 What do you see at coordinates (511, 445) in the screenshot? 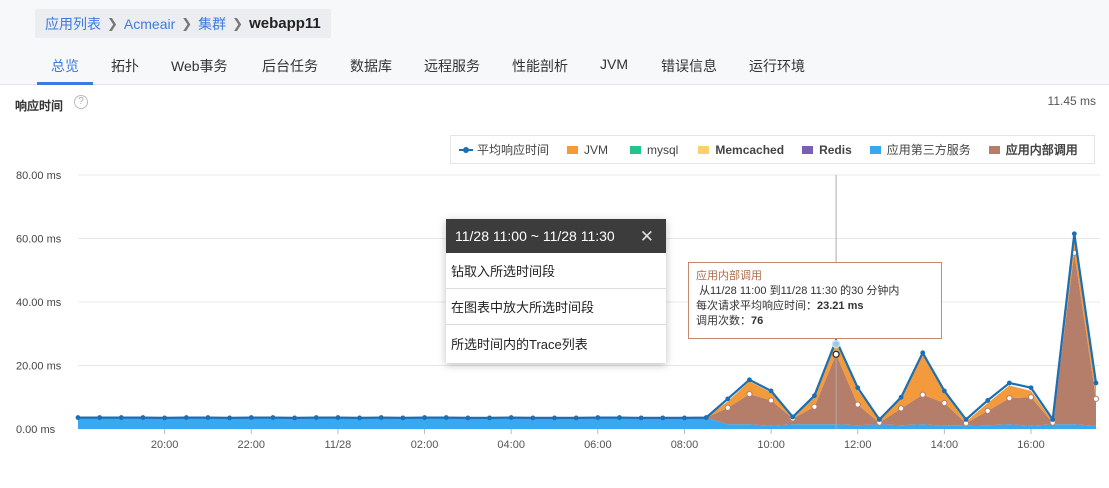
I see `x-tick-label: 04:00` at bounding box center [511, 445].